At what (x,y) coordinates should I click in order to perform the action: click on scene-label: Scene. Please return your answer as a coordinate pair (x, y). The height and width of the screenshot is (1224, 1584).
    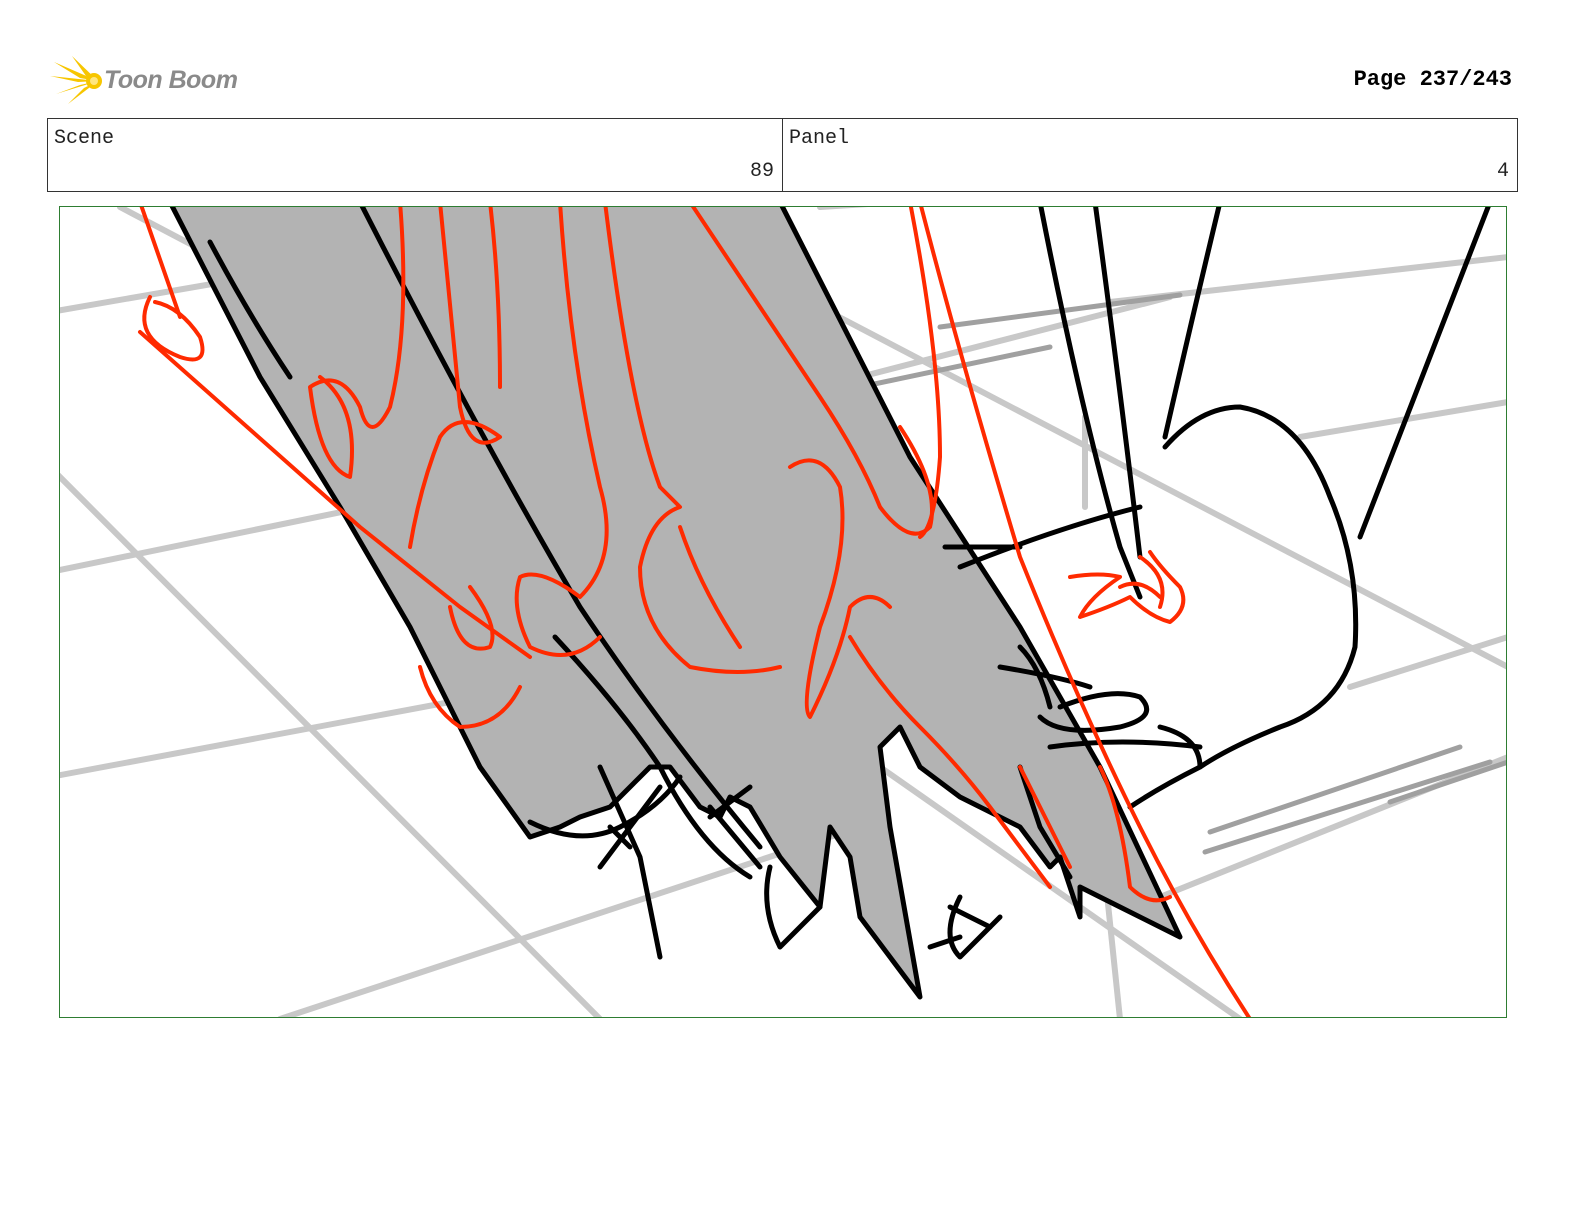
    Looking at the image, I should click on (84, 138).